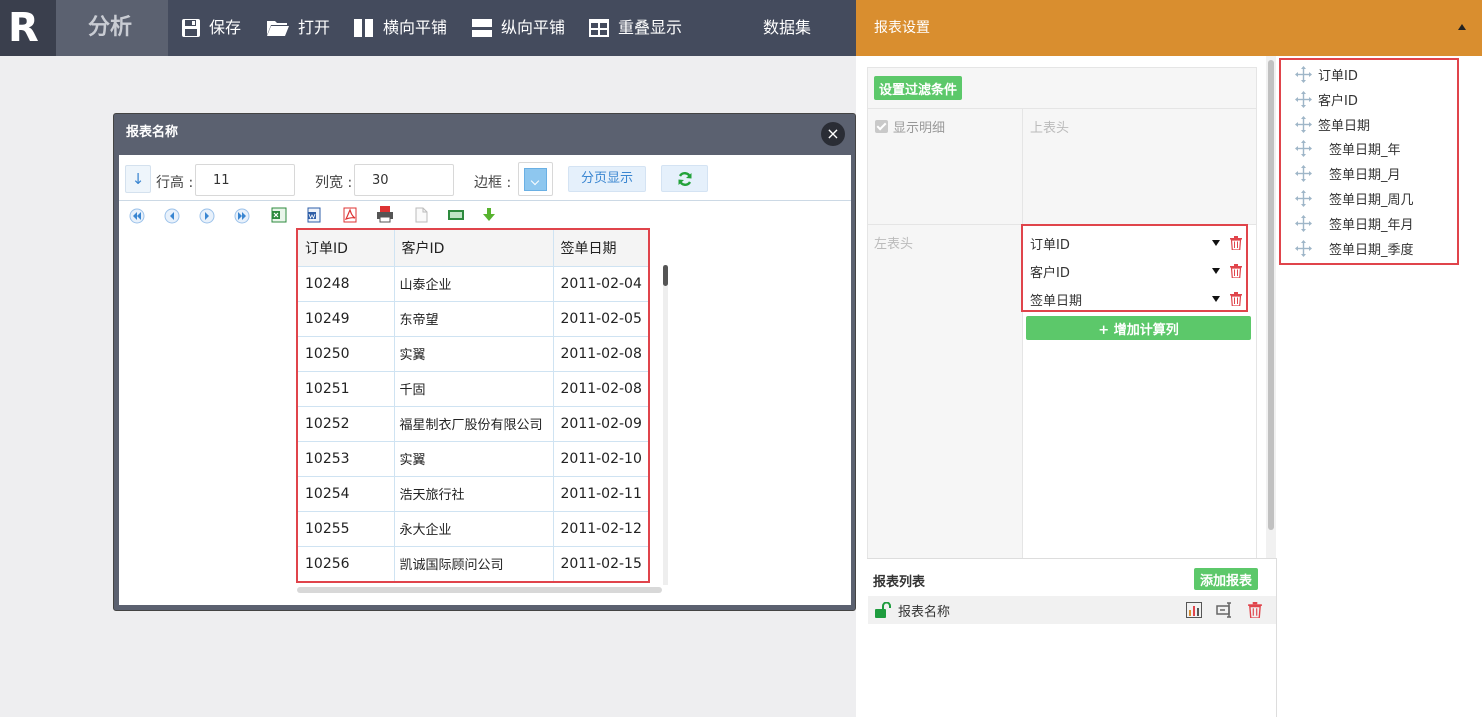 The width and height of the screenshot is (1482, 717). What do you see at coordinates (346, 319) in the screenshot?
I see `table-cell: 10249` at bounding box center [346, 319].